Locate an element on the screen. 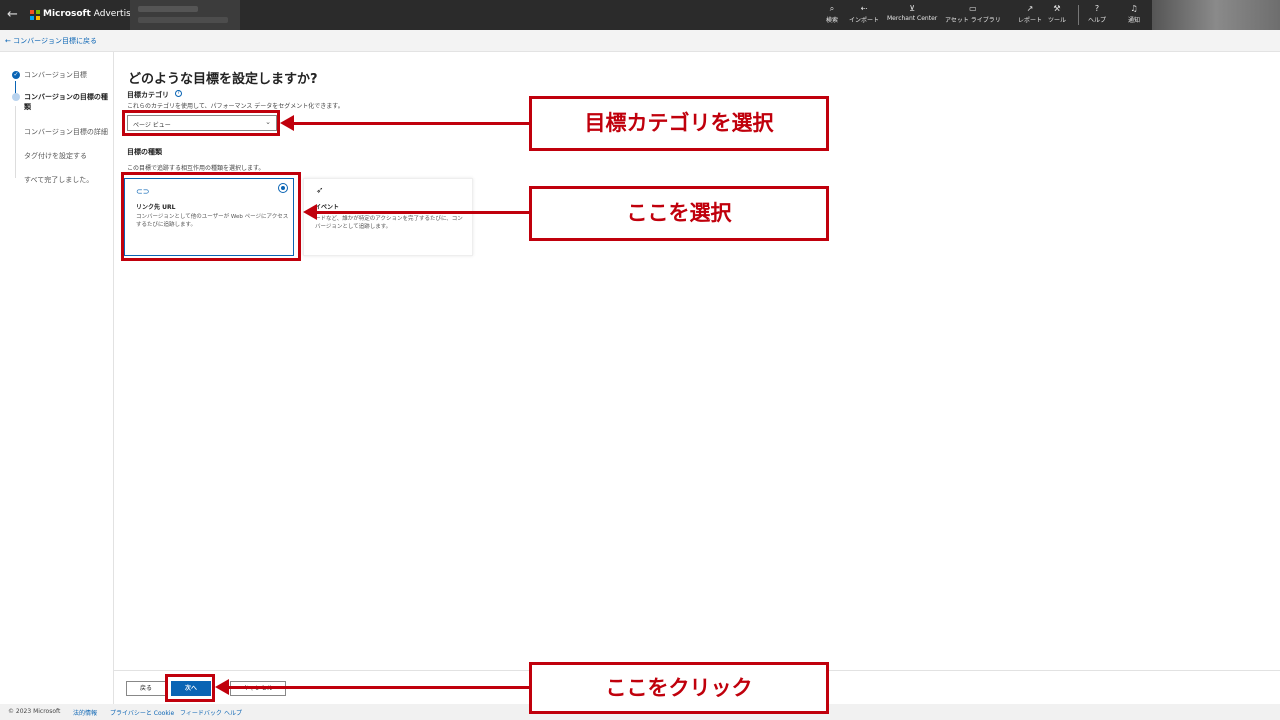 This screenshot has width=1280, height=720. nav-help: ? ヘルプ is located at coordinates (1097, 14).